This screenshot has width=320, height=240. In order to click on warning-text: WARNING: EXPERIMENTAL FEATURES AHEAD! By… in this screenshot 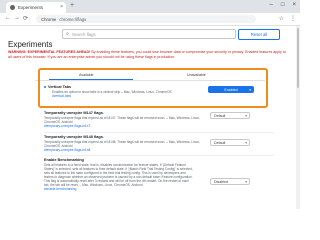, I will do `click(149, 54)`.